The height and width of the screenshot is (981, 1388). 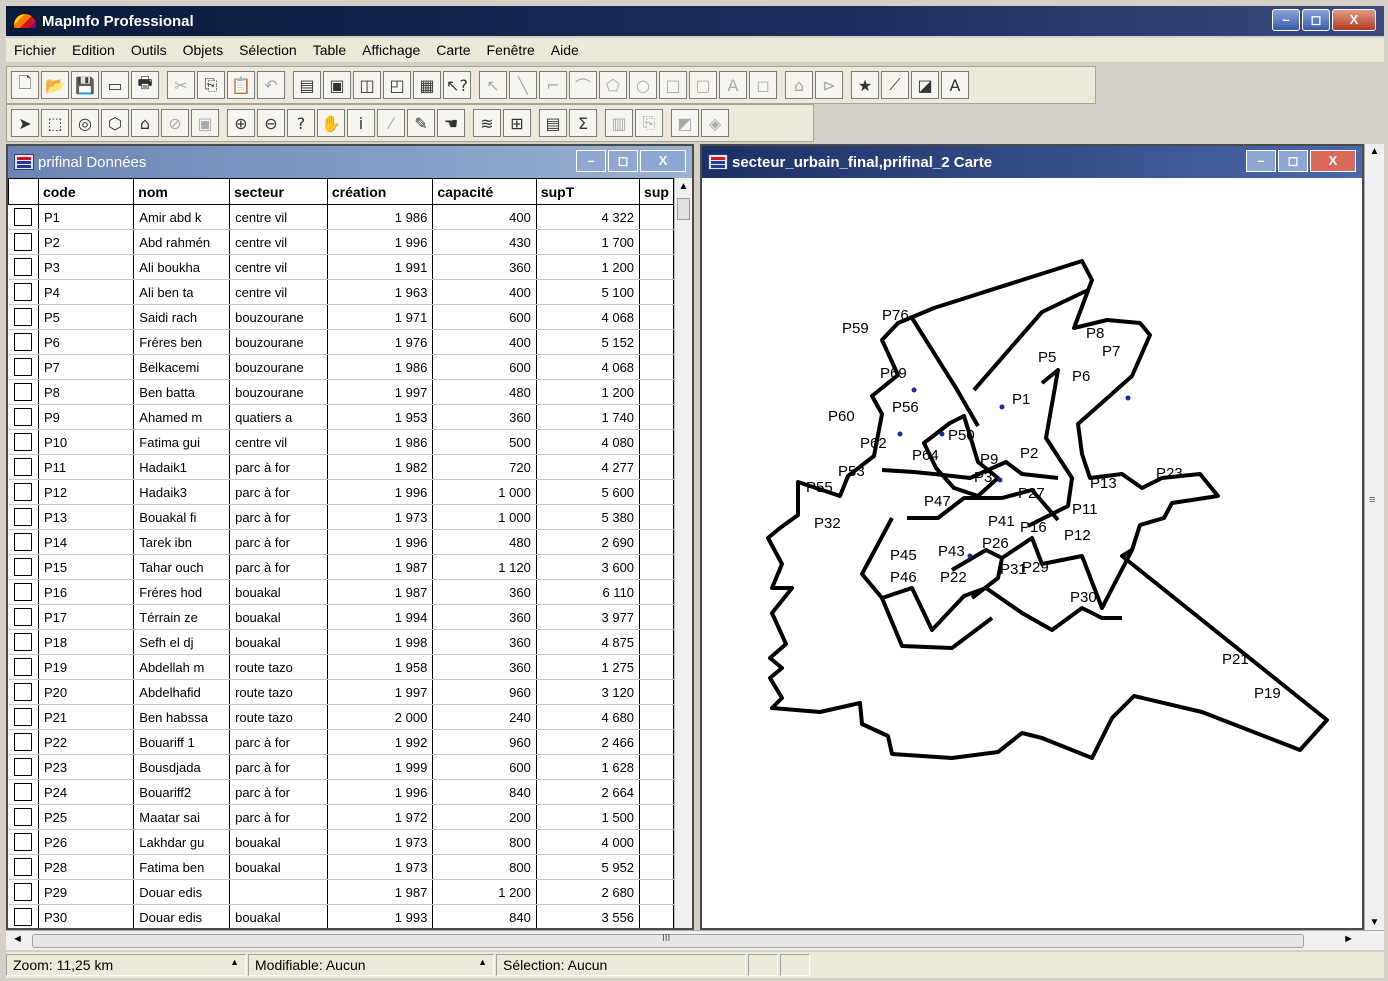 What do you see at coordinates (380, 842) in the screenshot?
I see `cell-creation: 1 973` at bounding box center [380, 842].